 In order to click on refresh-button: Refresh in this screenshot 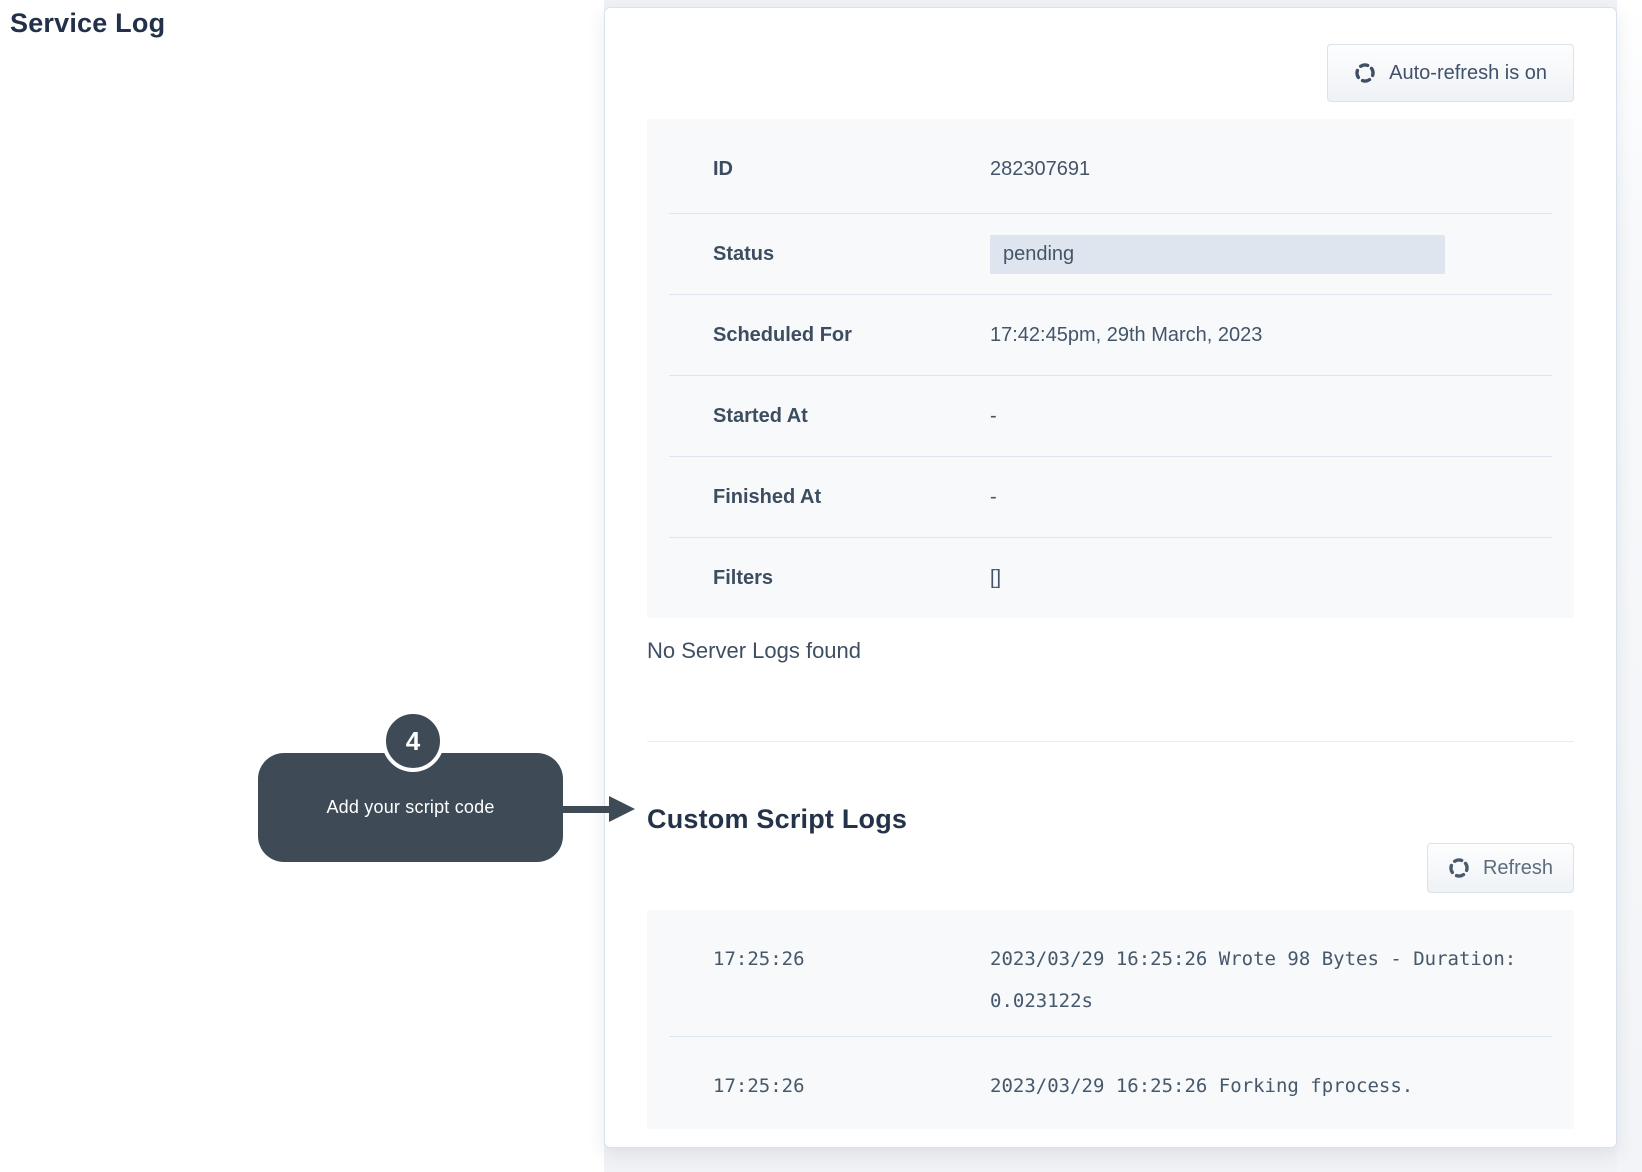, I will do `click(1500, 868)`.